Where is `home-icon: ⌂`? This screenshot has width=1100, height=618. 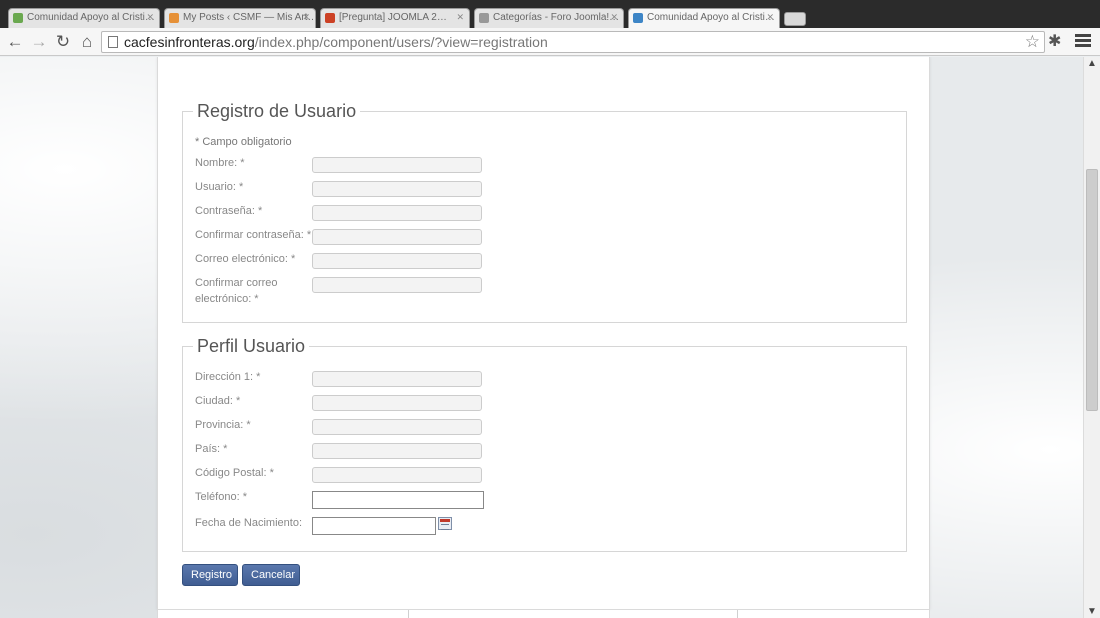 home-icon: ⌂ is located at coordinates (87, 42).